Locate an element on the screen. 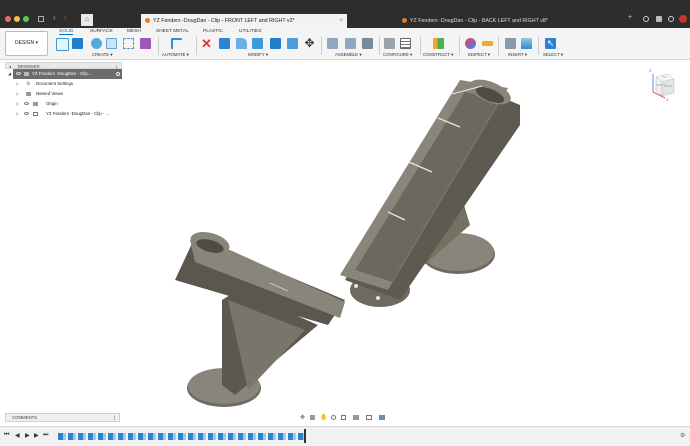 This screenshot has height=446, width=690. look-at-icon is located at coordinates (312, 417).